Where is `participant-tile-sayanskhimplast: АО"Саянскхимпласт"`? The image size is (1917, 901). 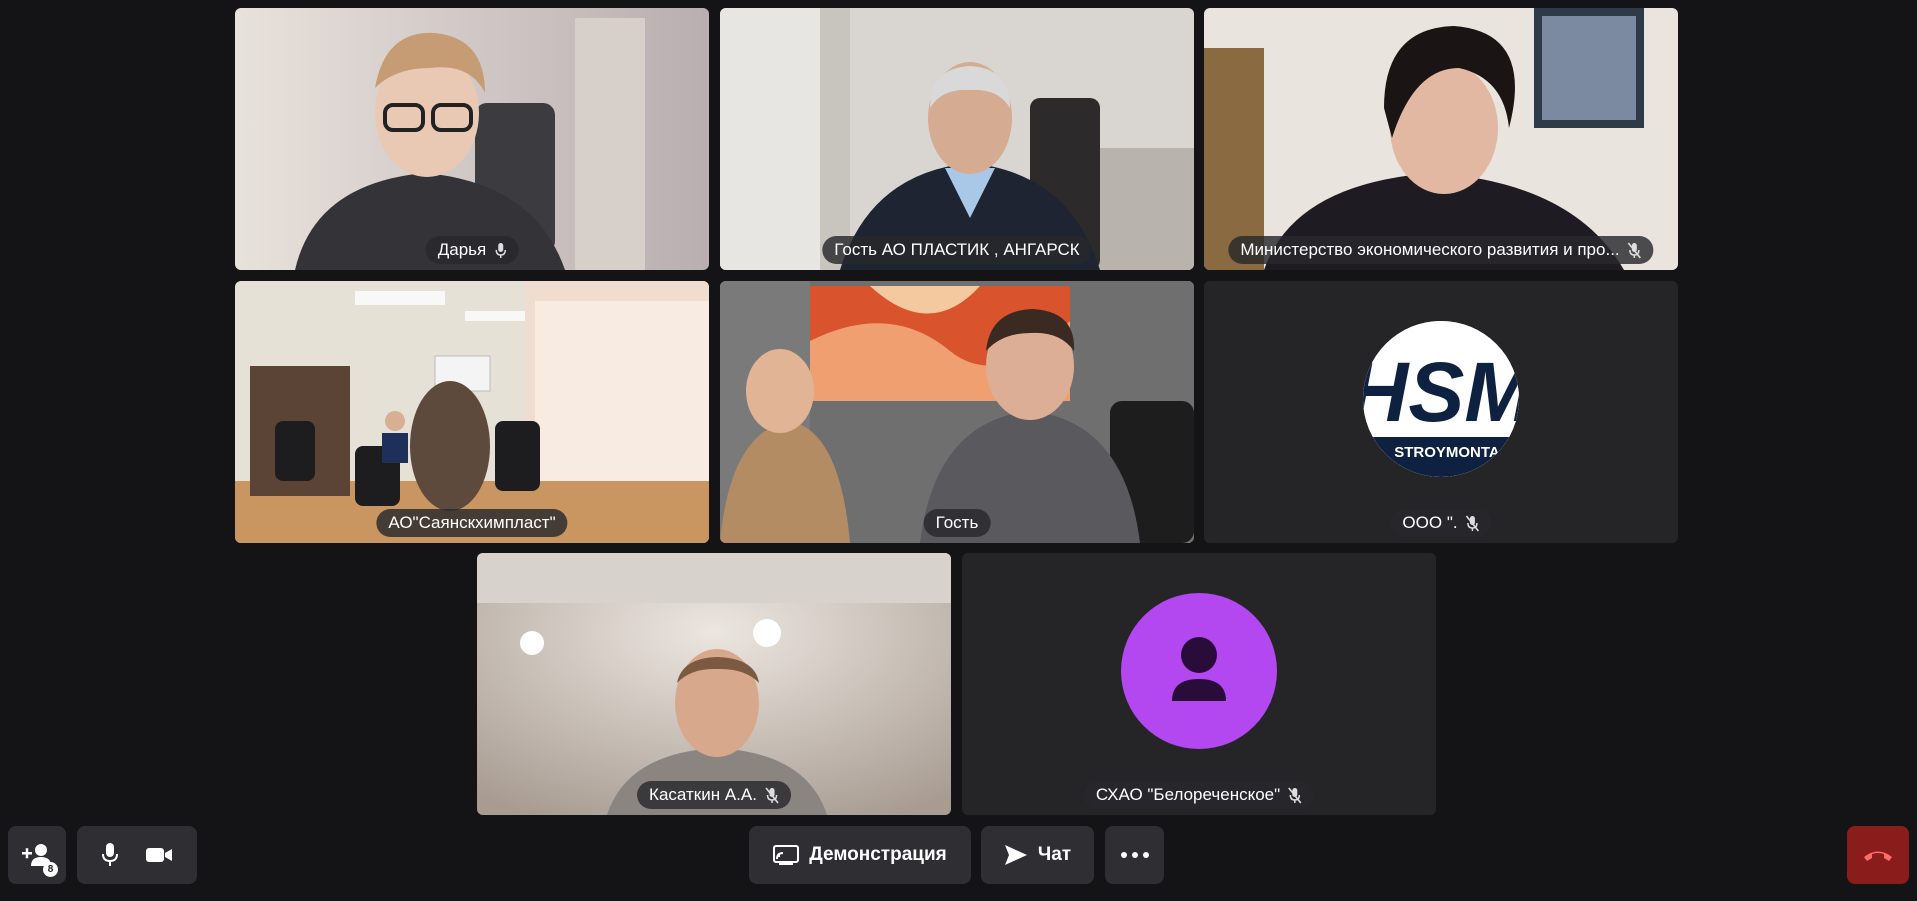
participant-tile-sayanskhimplast: АО"Саянскхимпласт" is located at coordinates (472, 412).